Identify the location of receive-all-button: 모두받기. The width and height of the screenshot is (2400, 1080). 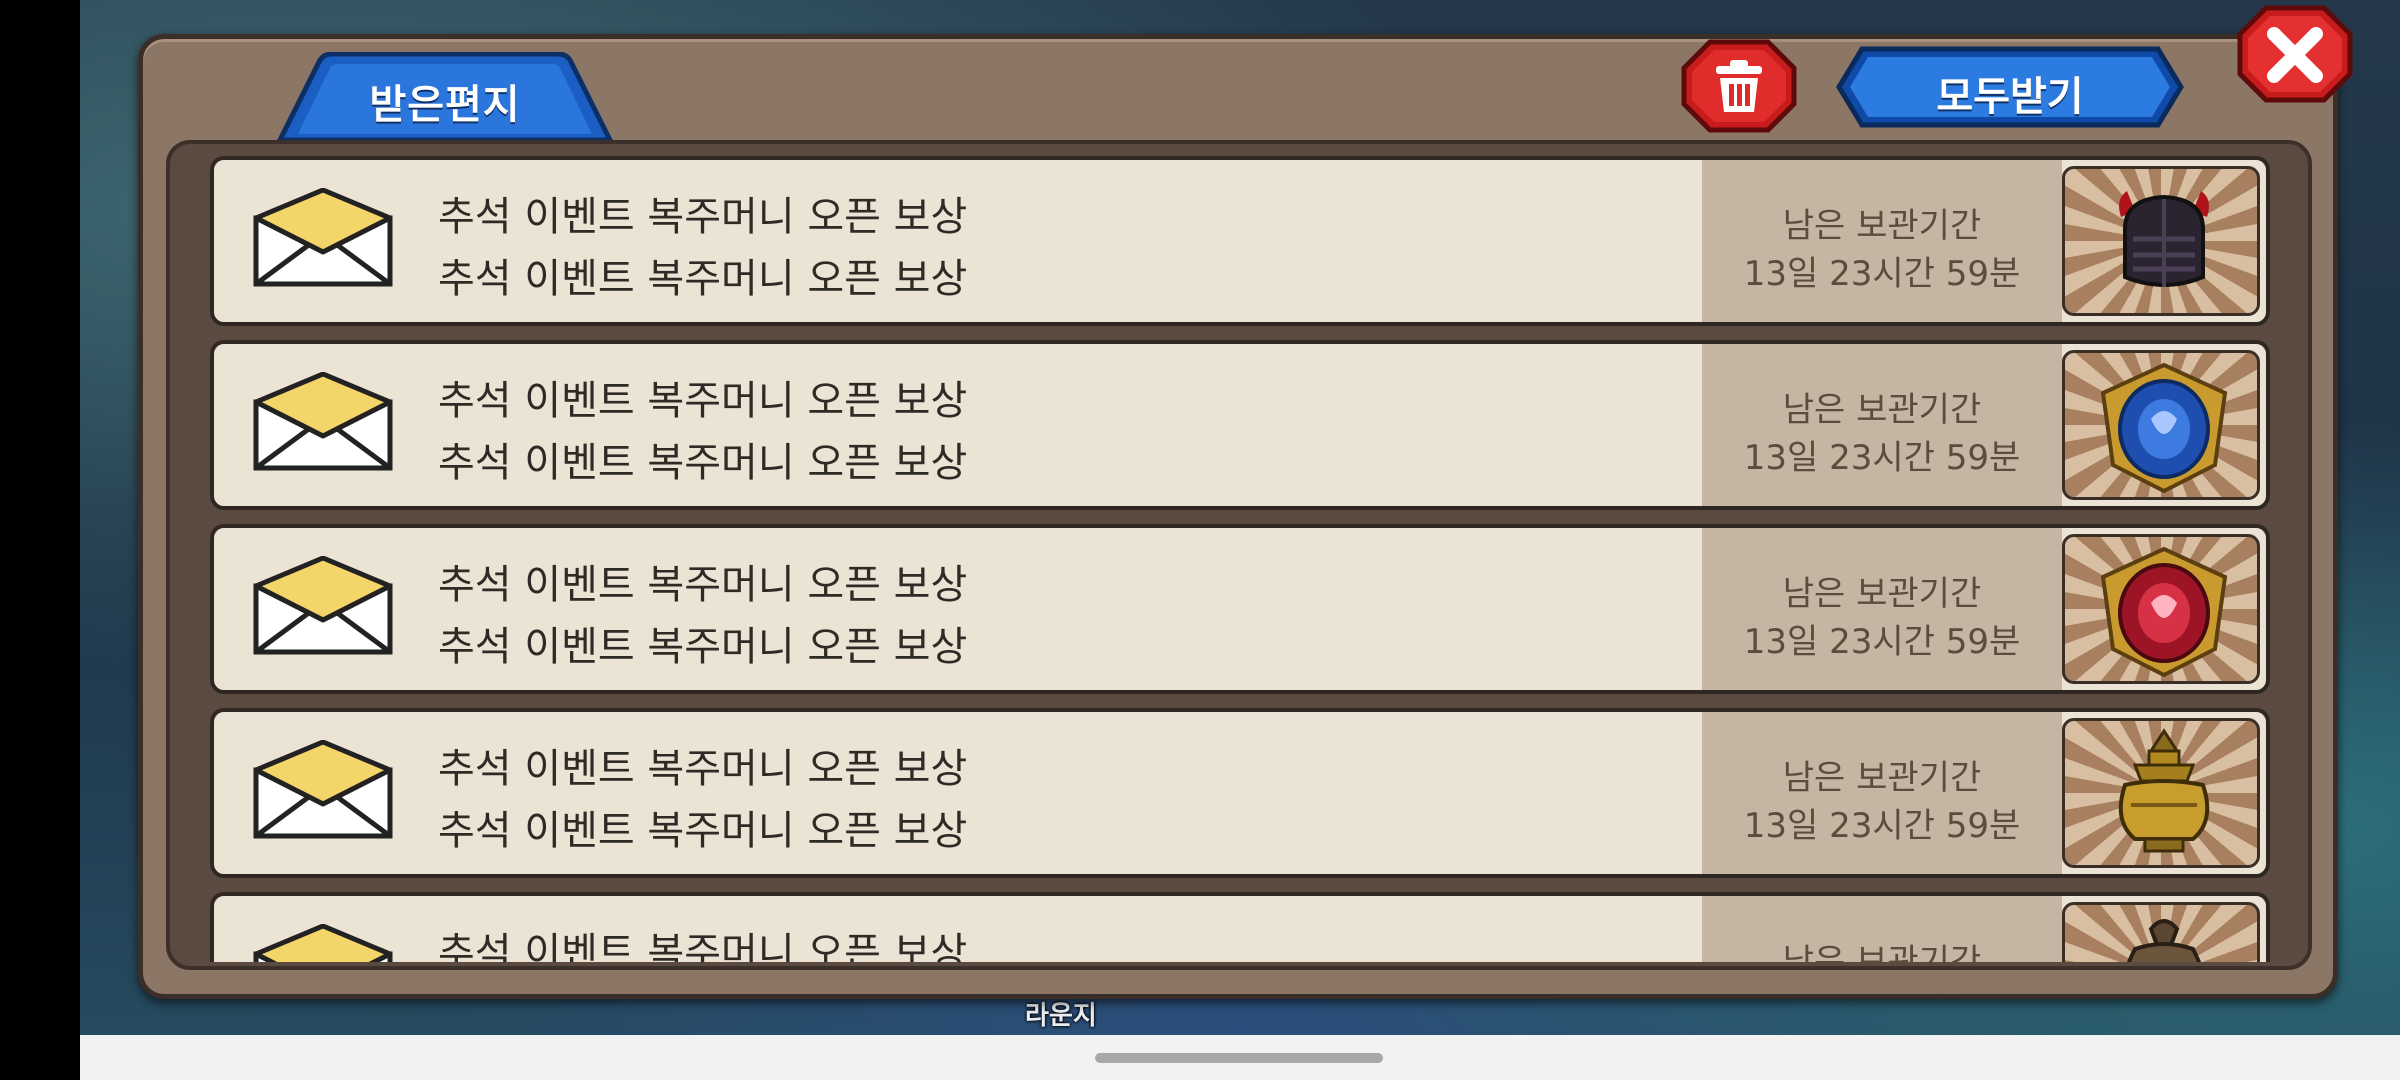
(2010, 87).